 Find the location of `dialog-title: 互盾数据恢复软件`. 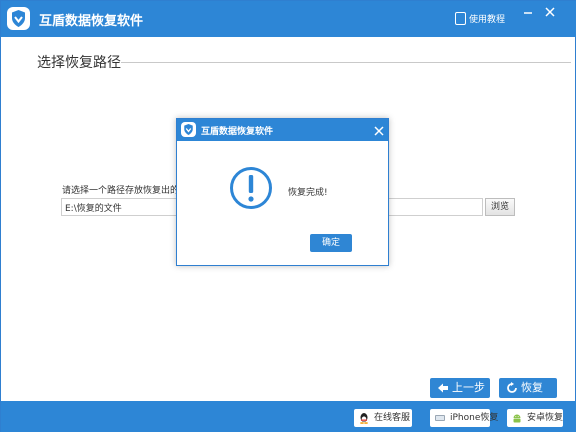

dialog-title: 互盾数据恢复软件 is located at coordinates (237, 132).